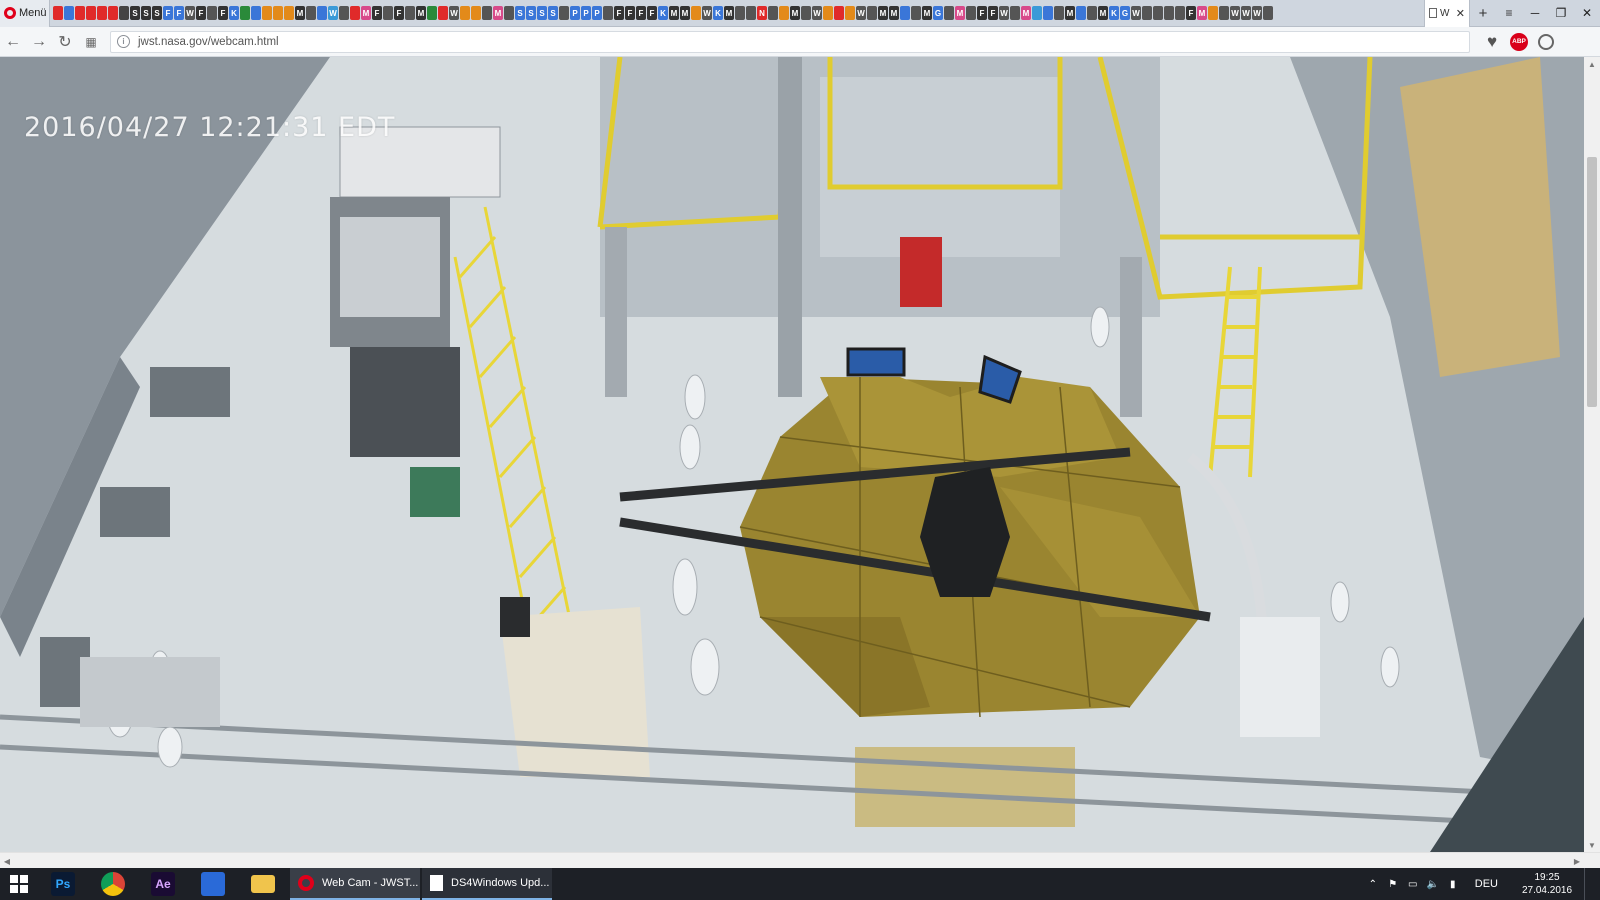 This screenshot has width=1600, height=900. Describe the element at coordinates (39, 42) in the screenshot. I see `forward-button: →` at that location.